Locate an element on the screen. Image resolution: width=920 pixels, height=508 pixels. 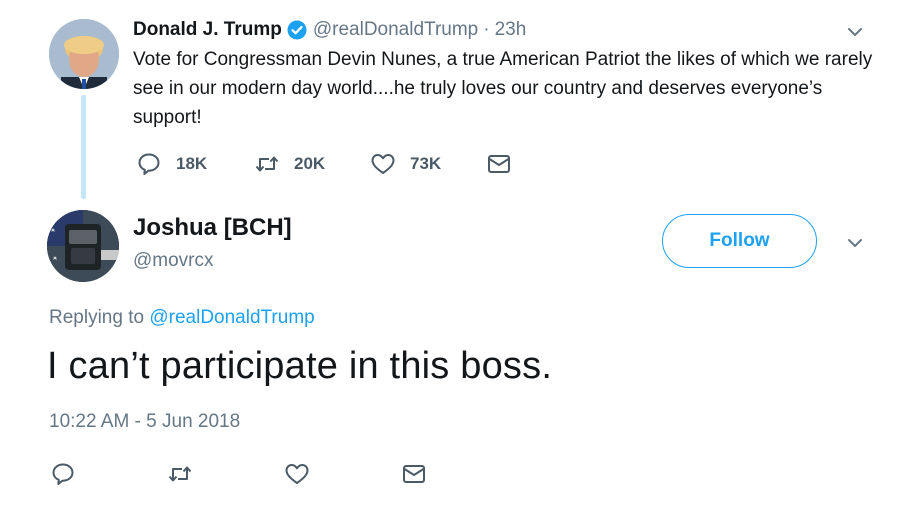
reply-avatar is located at coordinates (83, 246).